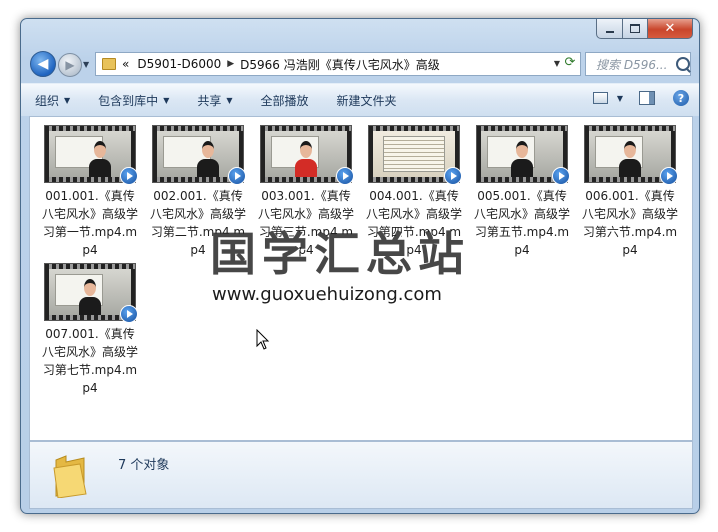 The image size is (718, 532). I want to click on new-folder-button: 新建文件夹, so click(367, 100).